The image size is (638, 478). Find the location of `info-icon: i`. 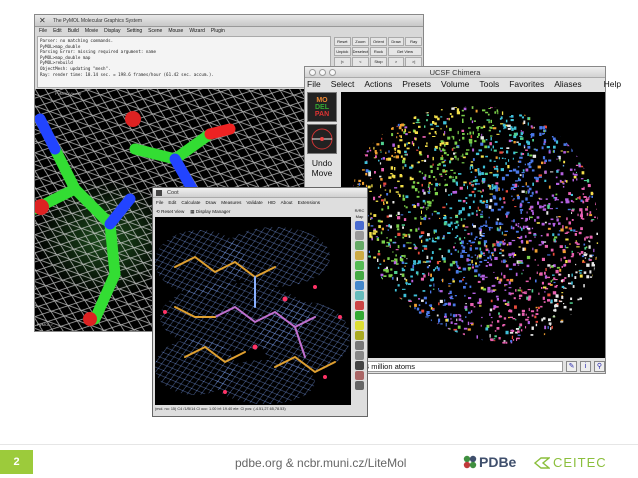

info-icon: i is located at coordinates (585, 366).